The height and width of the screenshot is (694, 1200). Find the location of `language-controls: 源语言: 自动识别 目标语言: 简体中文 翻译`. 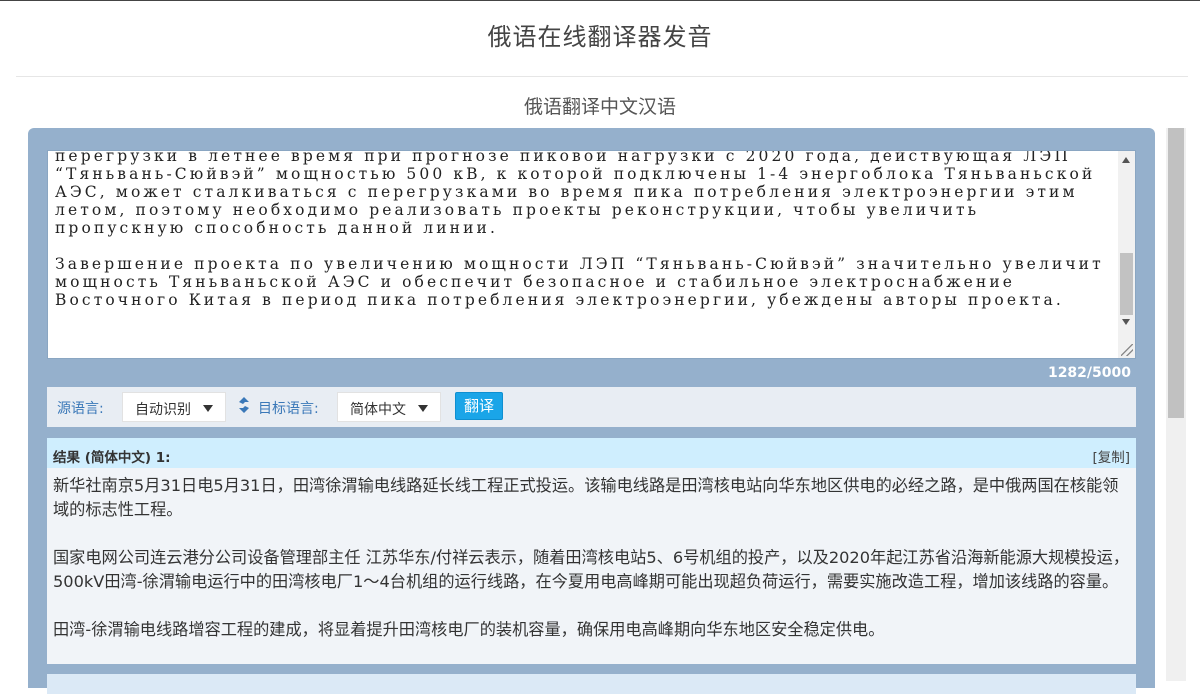

language-controls: 源语言: 自动识别 目标语言: 简体中文 翻译 is located at coordinates (591, 407).